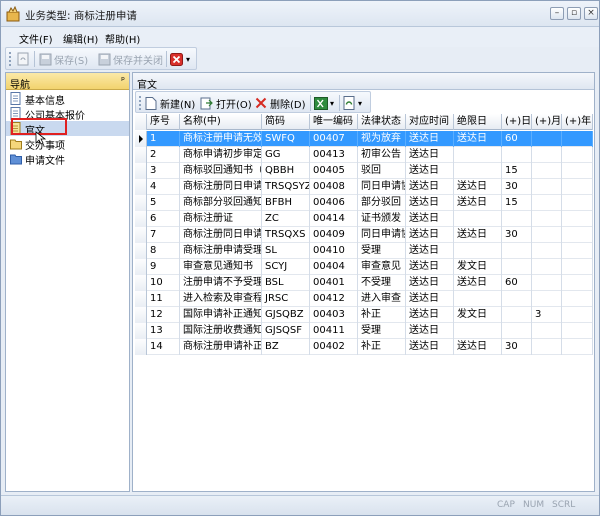  Describe the element at coordinates (364, 347) in the screenshot. I see `table-row: 14 商标注册申请补正 BZ 00402 补正 送达日 送达日 30` at that location.